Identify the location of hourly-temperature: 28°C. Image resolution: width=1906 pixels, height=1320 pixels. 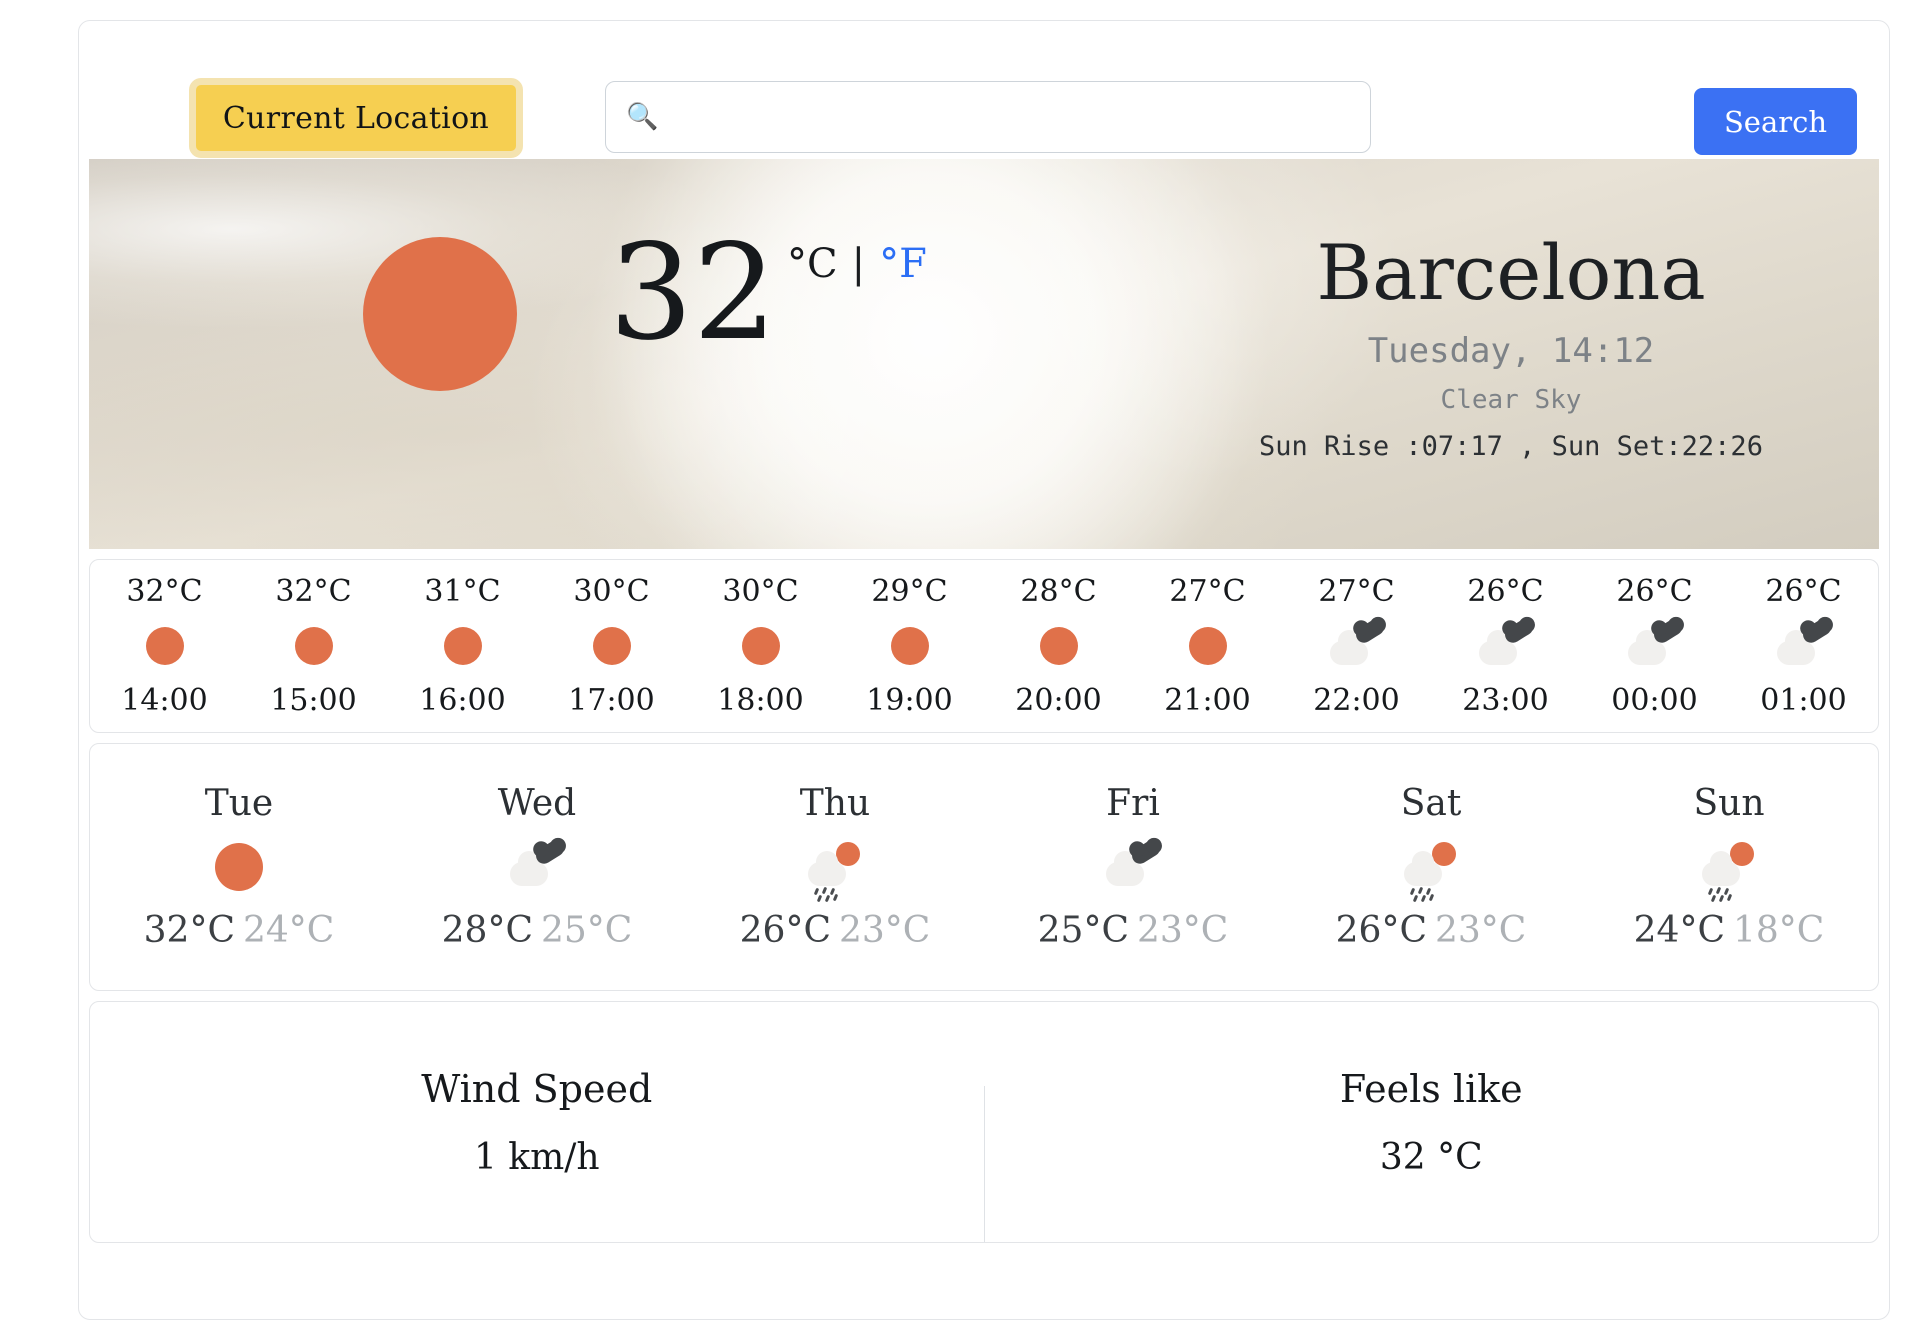
(1058, 591).